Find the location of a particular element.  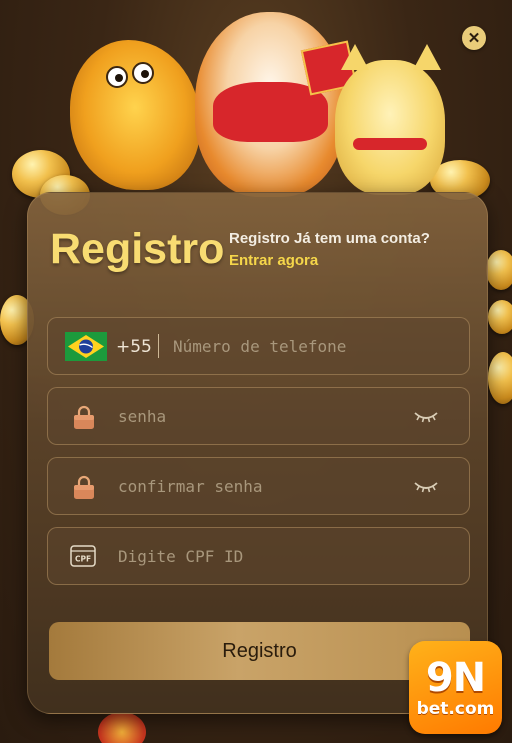

field-divider is located at coordinates (158, 346).